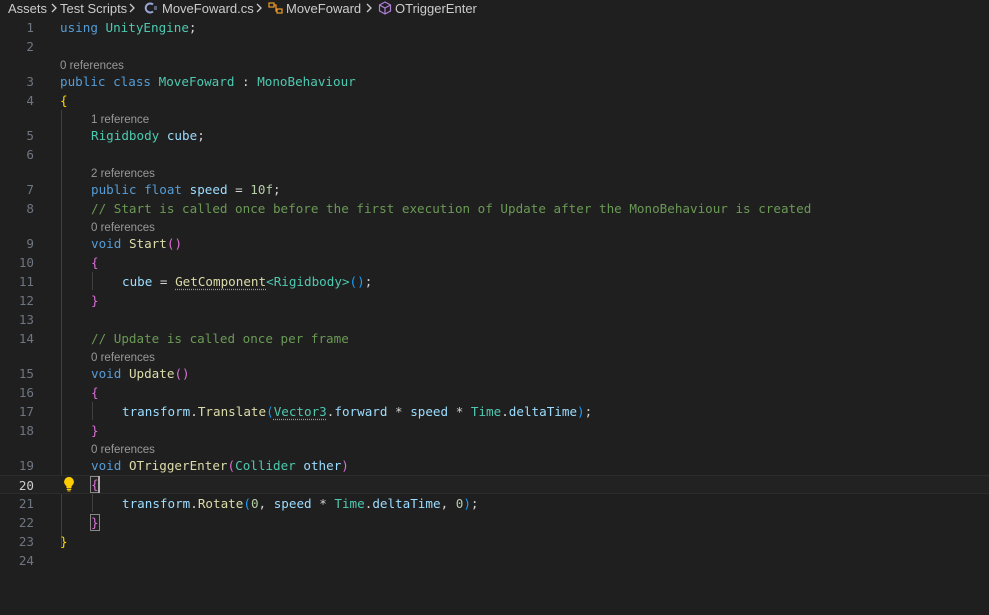  What do you see at coordinates (494, 430) in the screenshot?
I see `code-line: 18 }` at bounding box center [494, 430].